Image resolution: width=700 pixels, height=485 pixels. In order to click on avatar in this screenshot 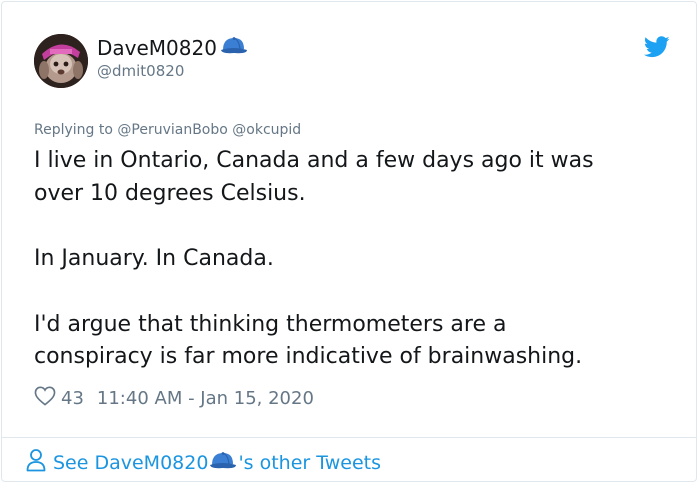, I will do `click(61, 61)`.